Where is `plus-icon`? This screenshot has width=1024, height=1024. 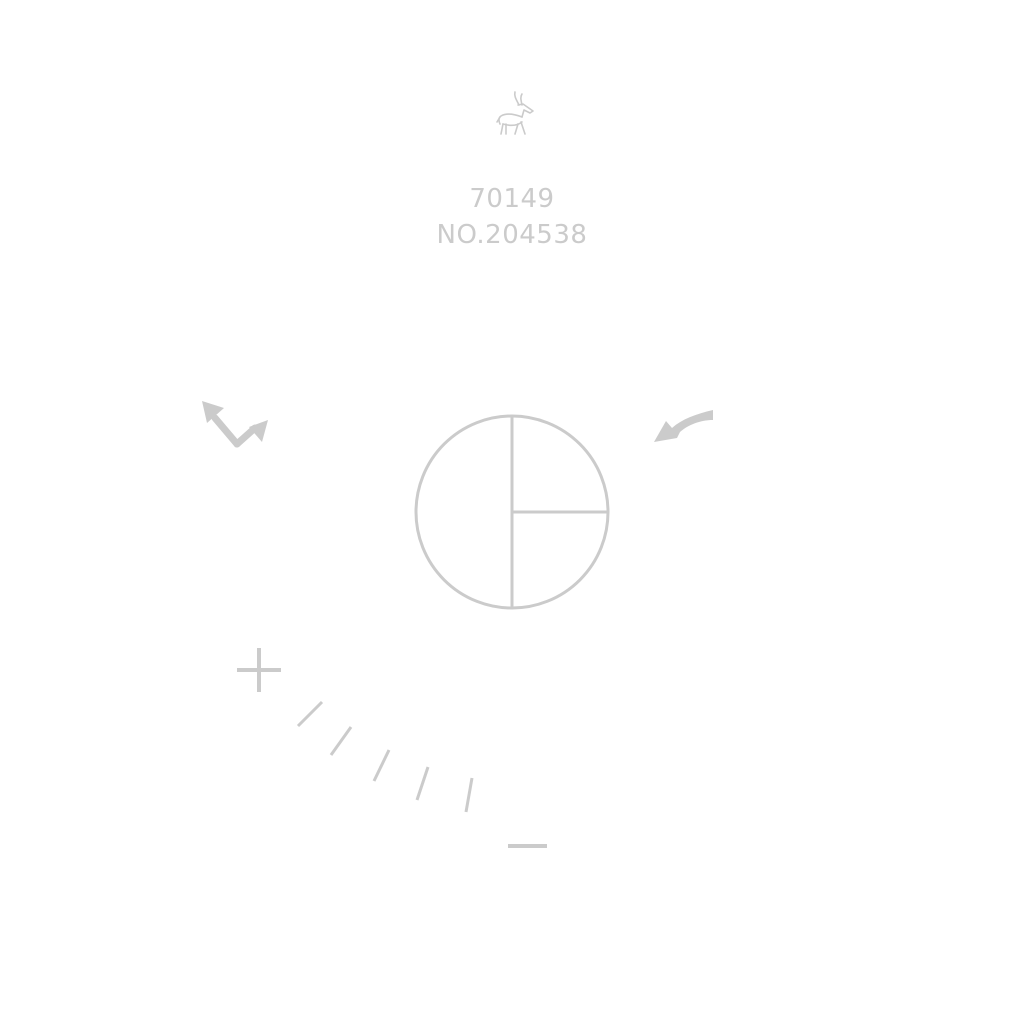 plus-icon is located at coordinates (259, 670).